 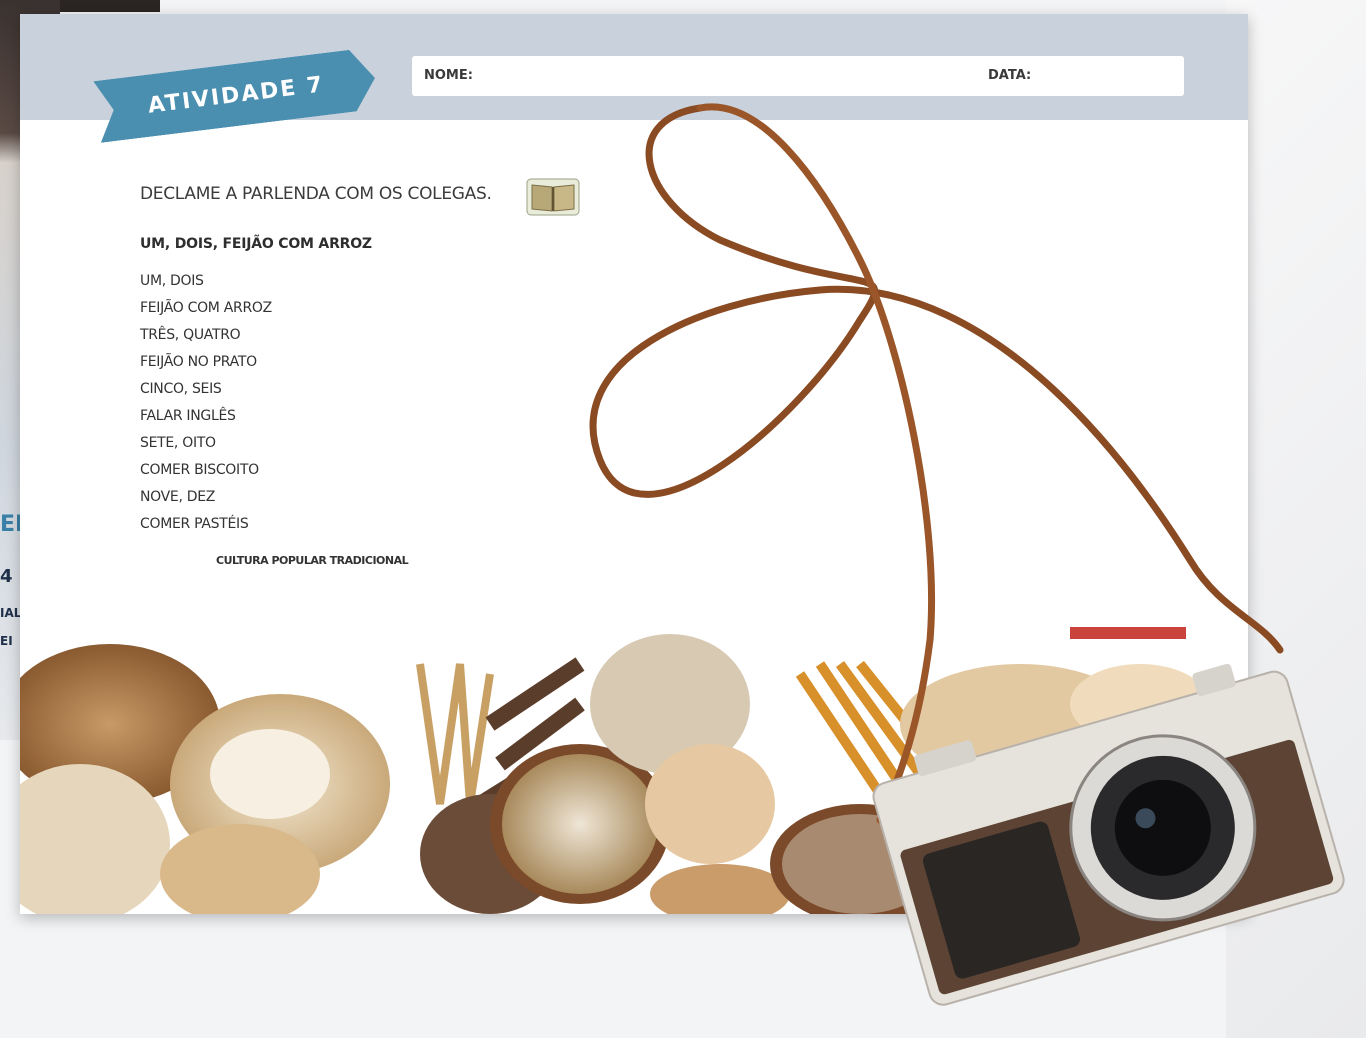 I want to click on name-label: NOME:, so click(x=448, y=75).